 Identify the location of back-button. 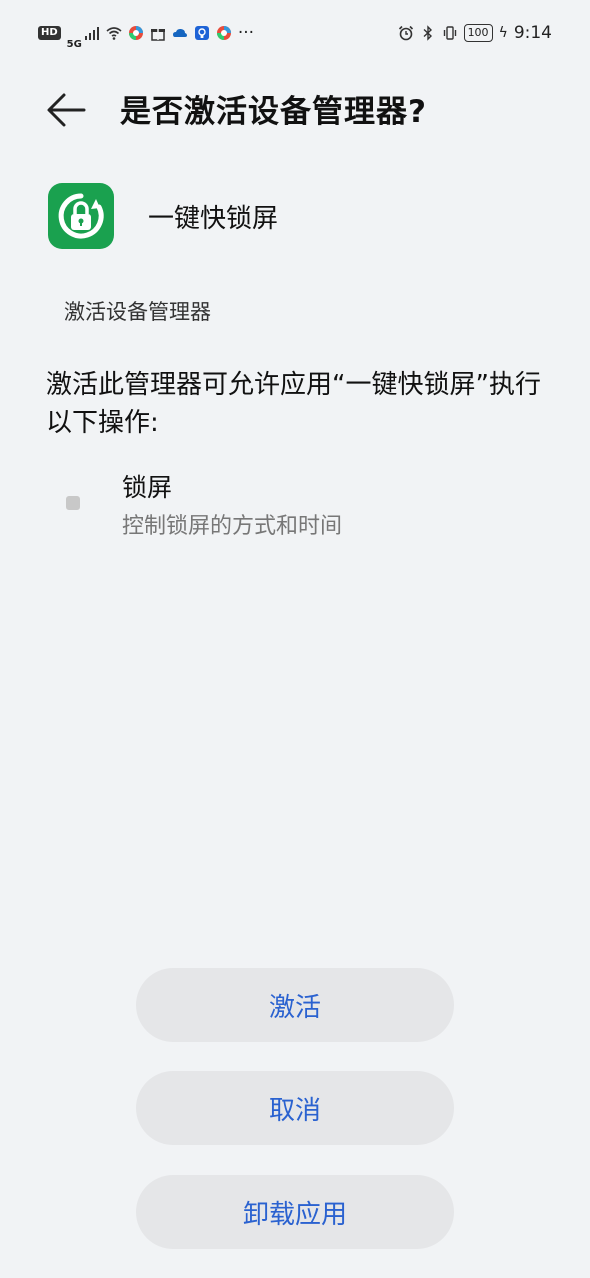
(66, 110).